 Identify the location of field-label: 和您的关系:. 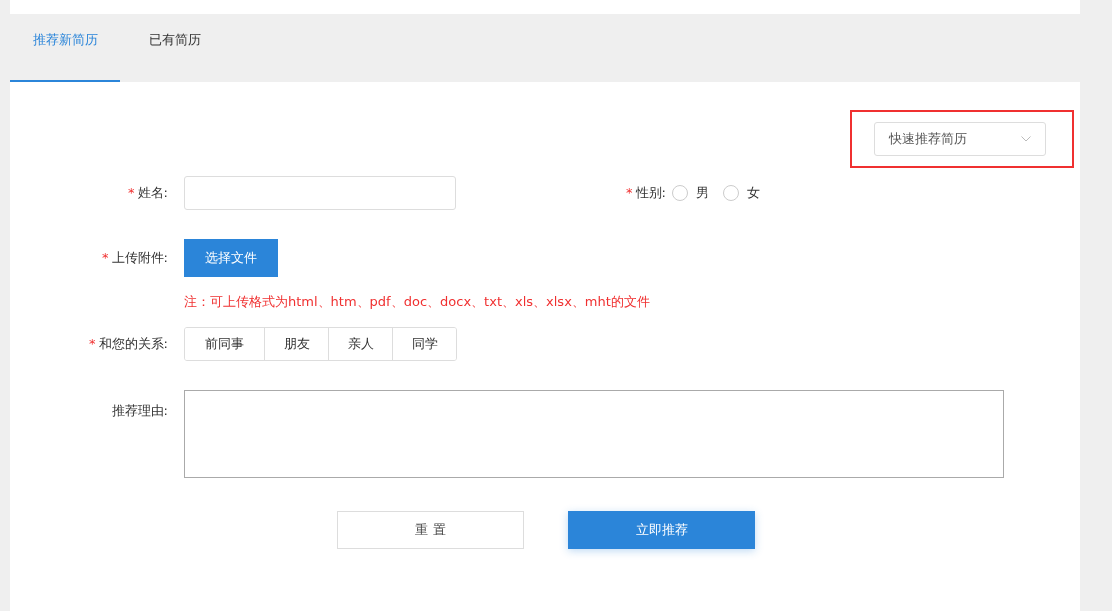
(133, 343).